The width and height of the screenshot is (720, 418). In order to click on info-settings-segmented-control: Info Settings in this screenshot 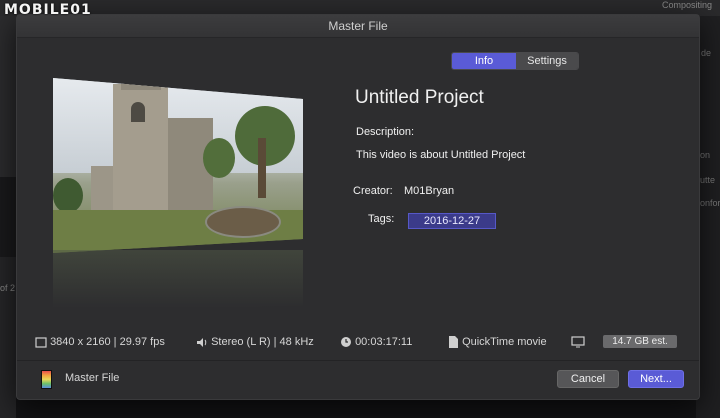, I will do `click(515, 61)`.